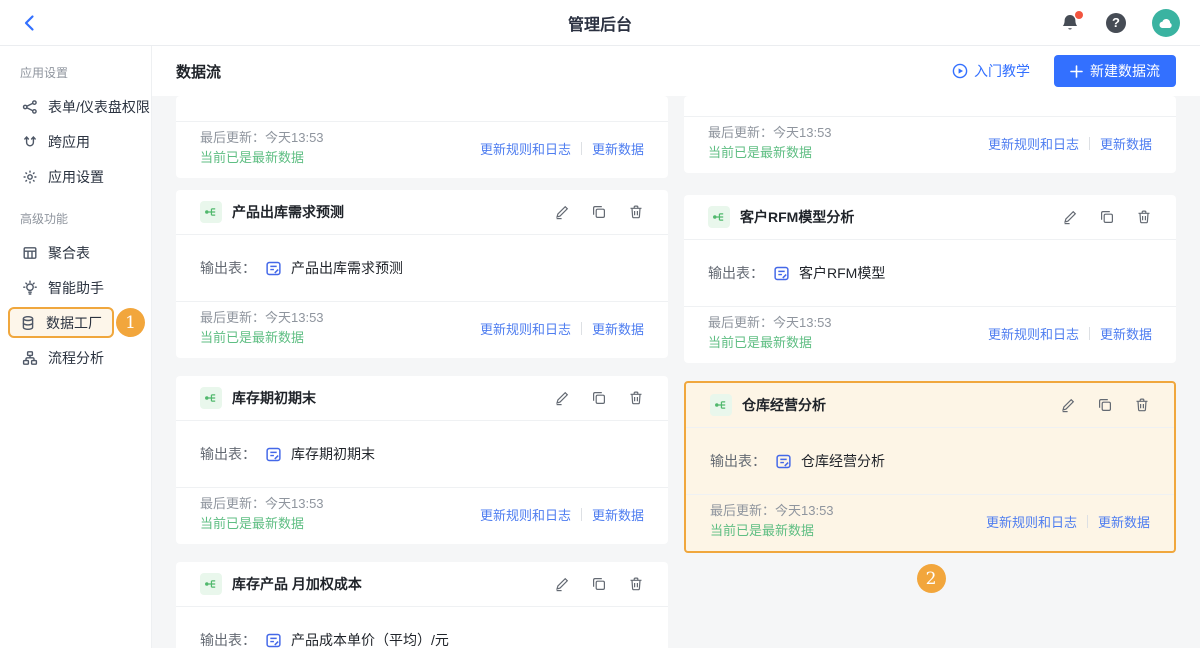 The width and height of the screenshot is (1200, 648). Describe the element at coordinates (69, 252) in the screenshot. I see `sidebar-item-label: 聚合表` at that location.